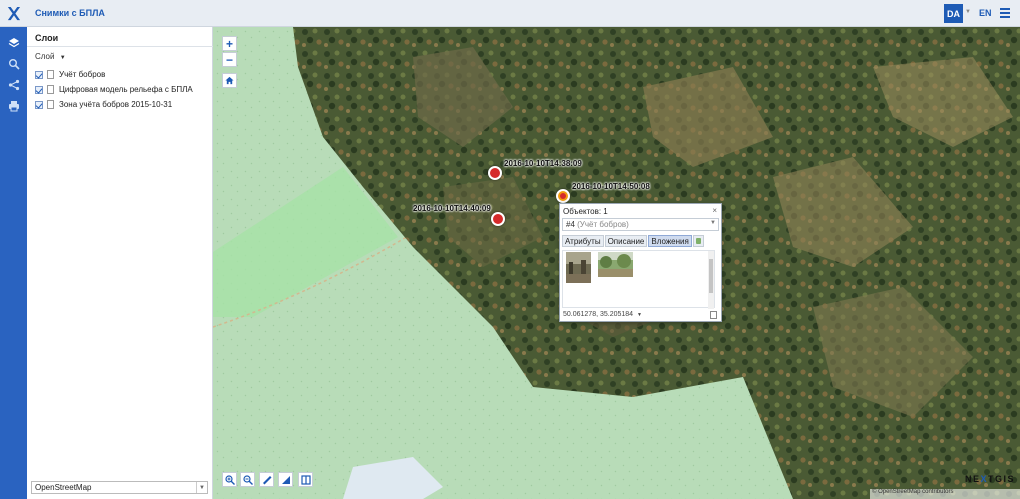 This screenshot has height=499, width=1020. Describe the element at coordinates (63, 487) in the screenshot. I see `basemap-value: OpenStreetMap` at that location.